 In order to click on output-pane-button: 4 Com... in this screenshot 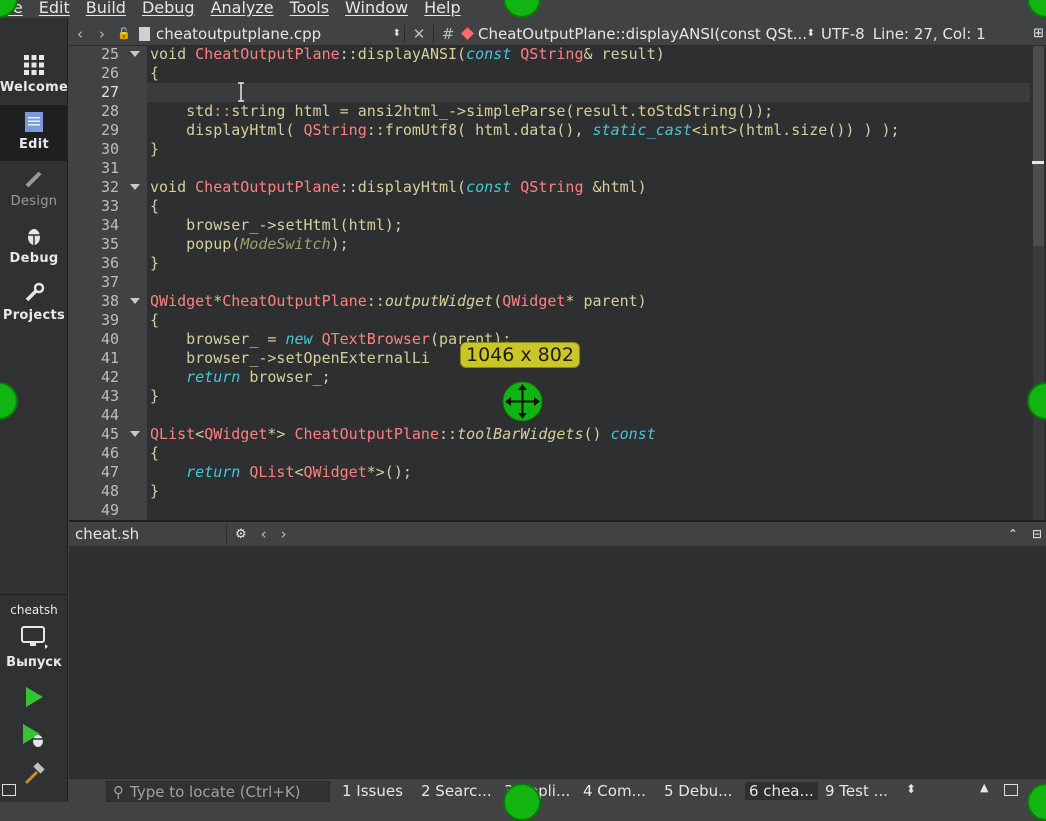, I will do `click(614, 791)`.